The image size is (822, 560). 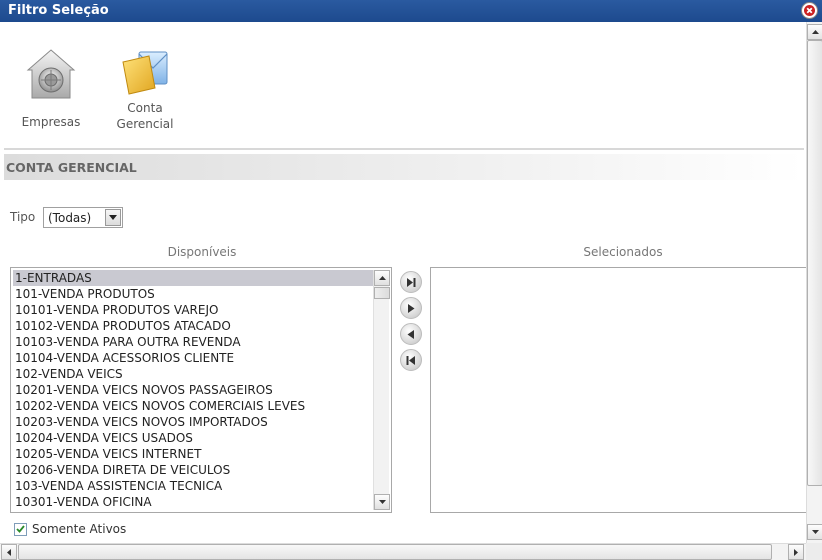 I want to click on list-item: 10202-VENDA VEICS NOVOS COMERCIAIS LEVES, so click(x=193, y=406).